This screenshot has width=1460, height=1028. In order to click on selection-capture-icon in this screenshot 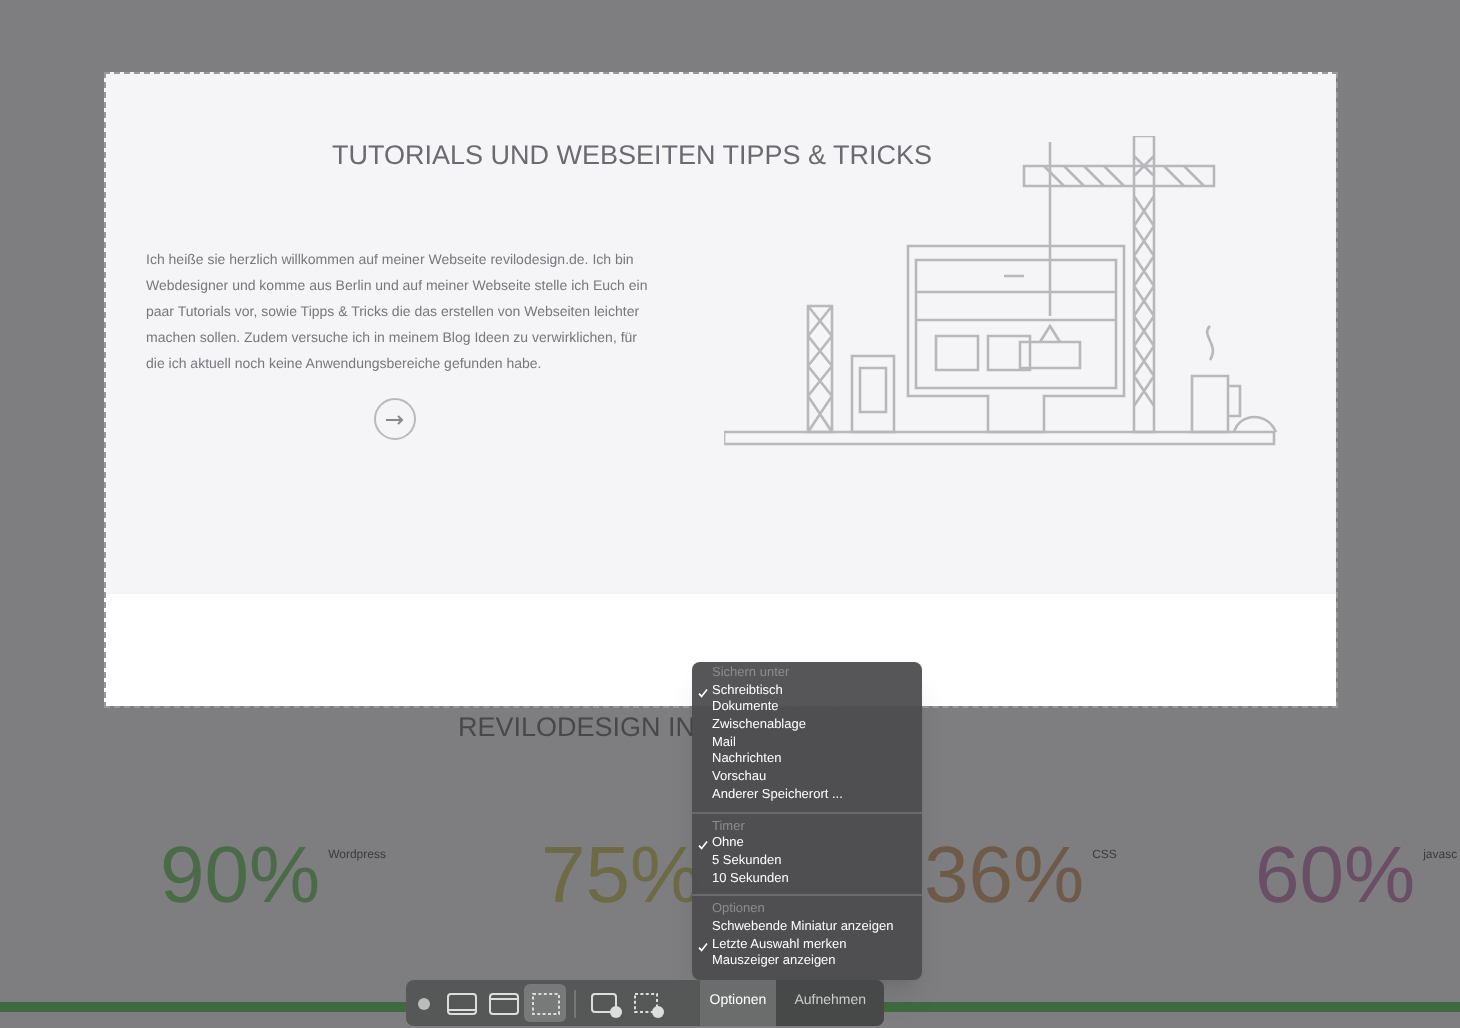, I will do `click(545, 1003)`.